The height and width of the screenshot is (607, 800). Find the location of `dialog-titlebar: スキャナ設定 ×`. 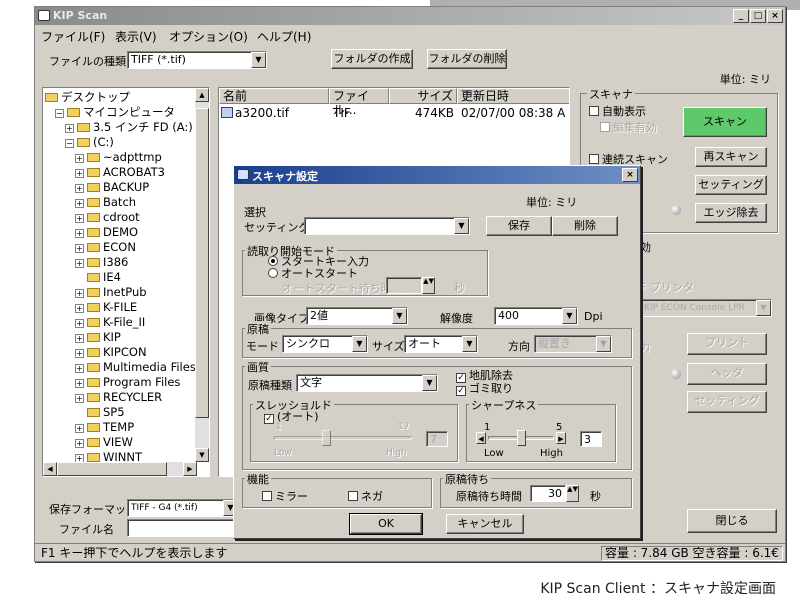

dialog-titlebar: スキャナ設定 × is located at coordinates (437, 175).